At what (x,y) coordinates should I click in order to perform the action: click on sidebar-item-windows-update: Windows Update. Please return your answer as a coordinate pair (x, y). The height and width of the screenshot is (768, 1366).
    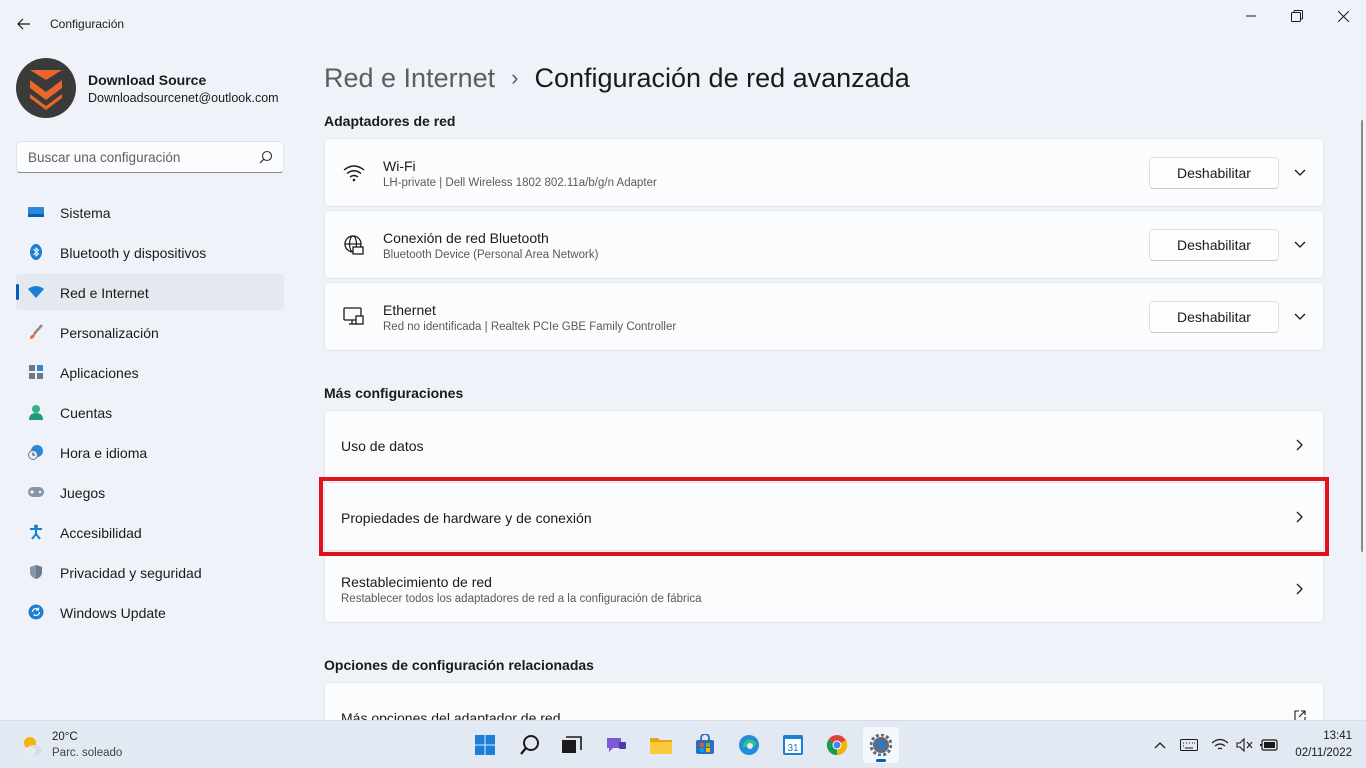
    Looking at the image, I should click on (150, 612).